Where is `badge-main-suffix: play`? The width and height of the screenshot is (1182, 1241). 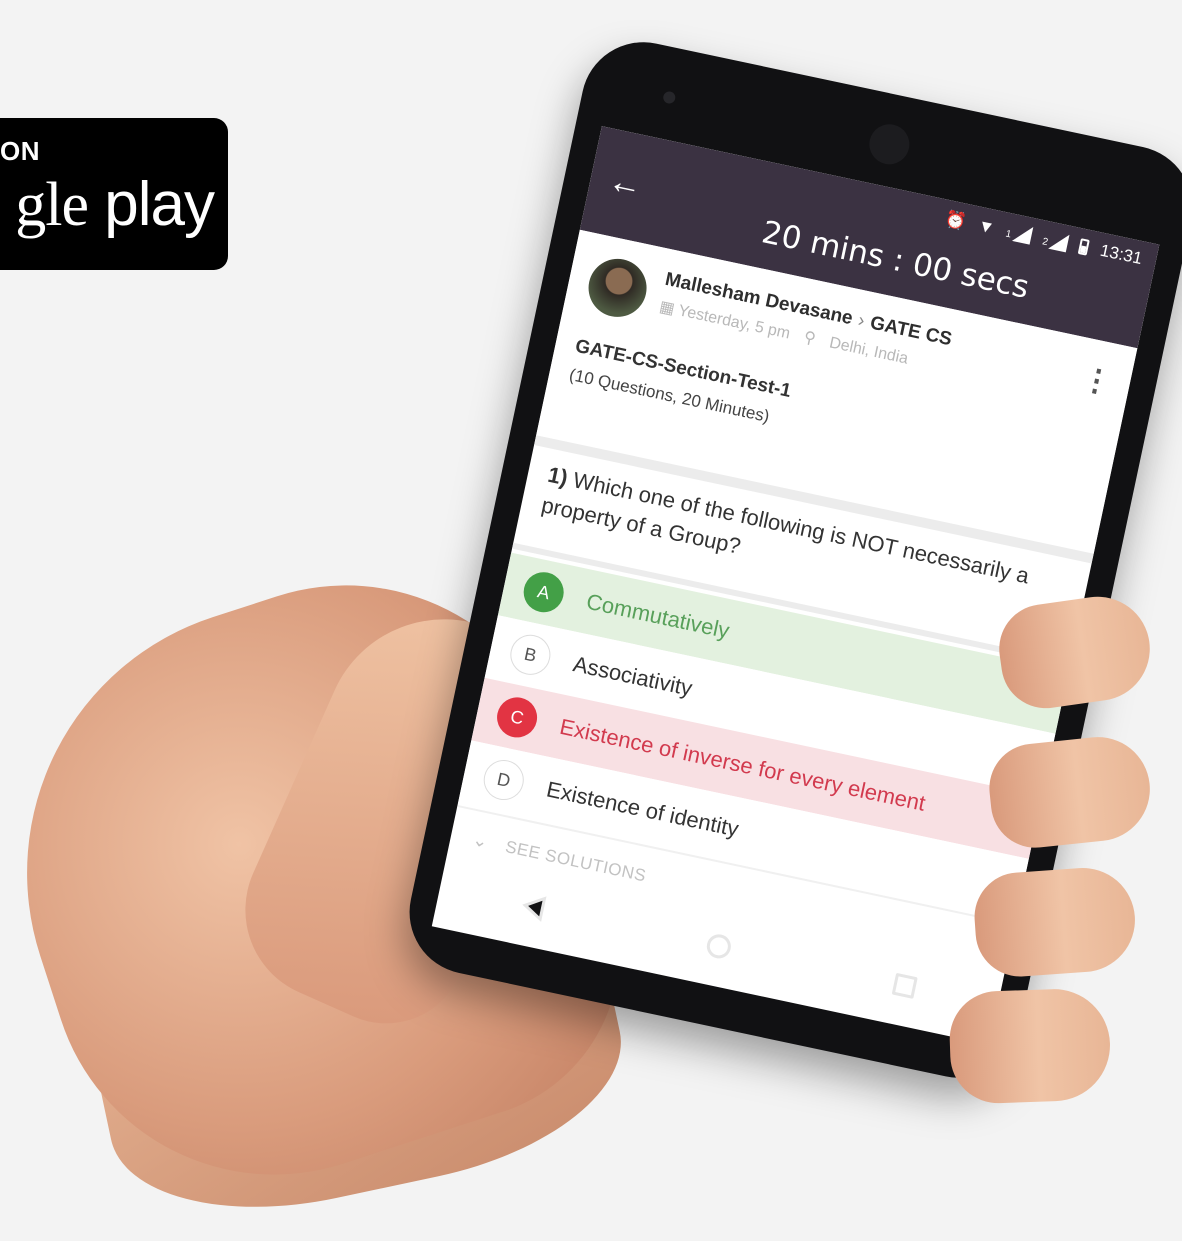 badge-main-suffix: play is located at coordinates (151, 204).